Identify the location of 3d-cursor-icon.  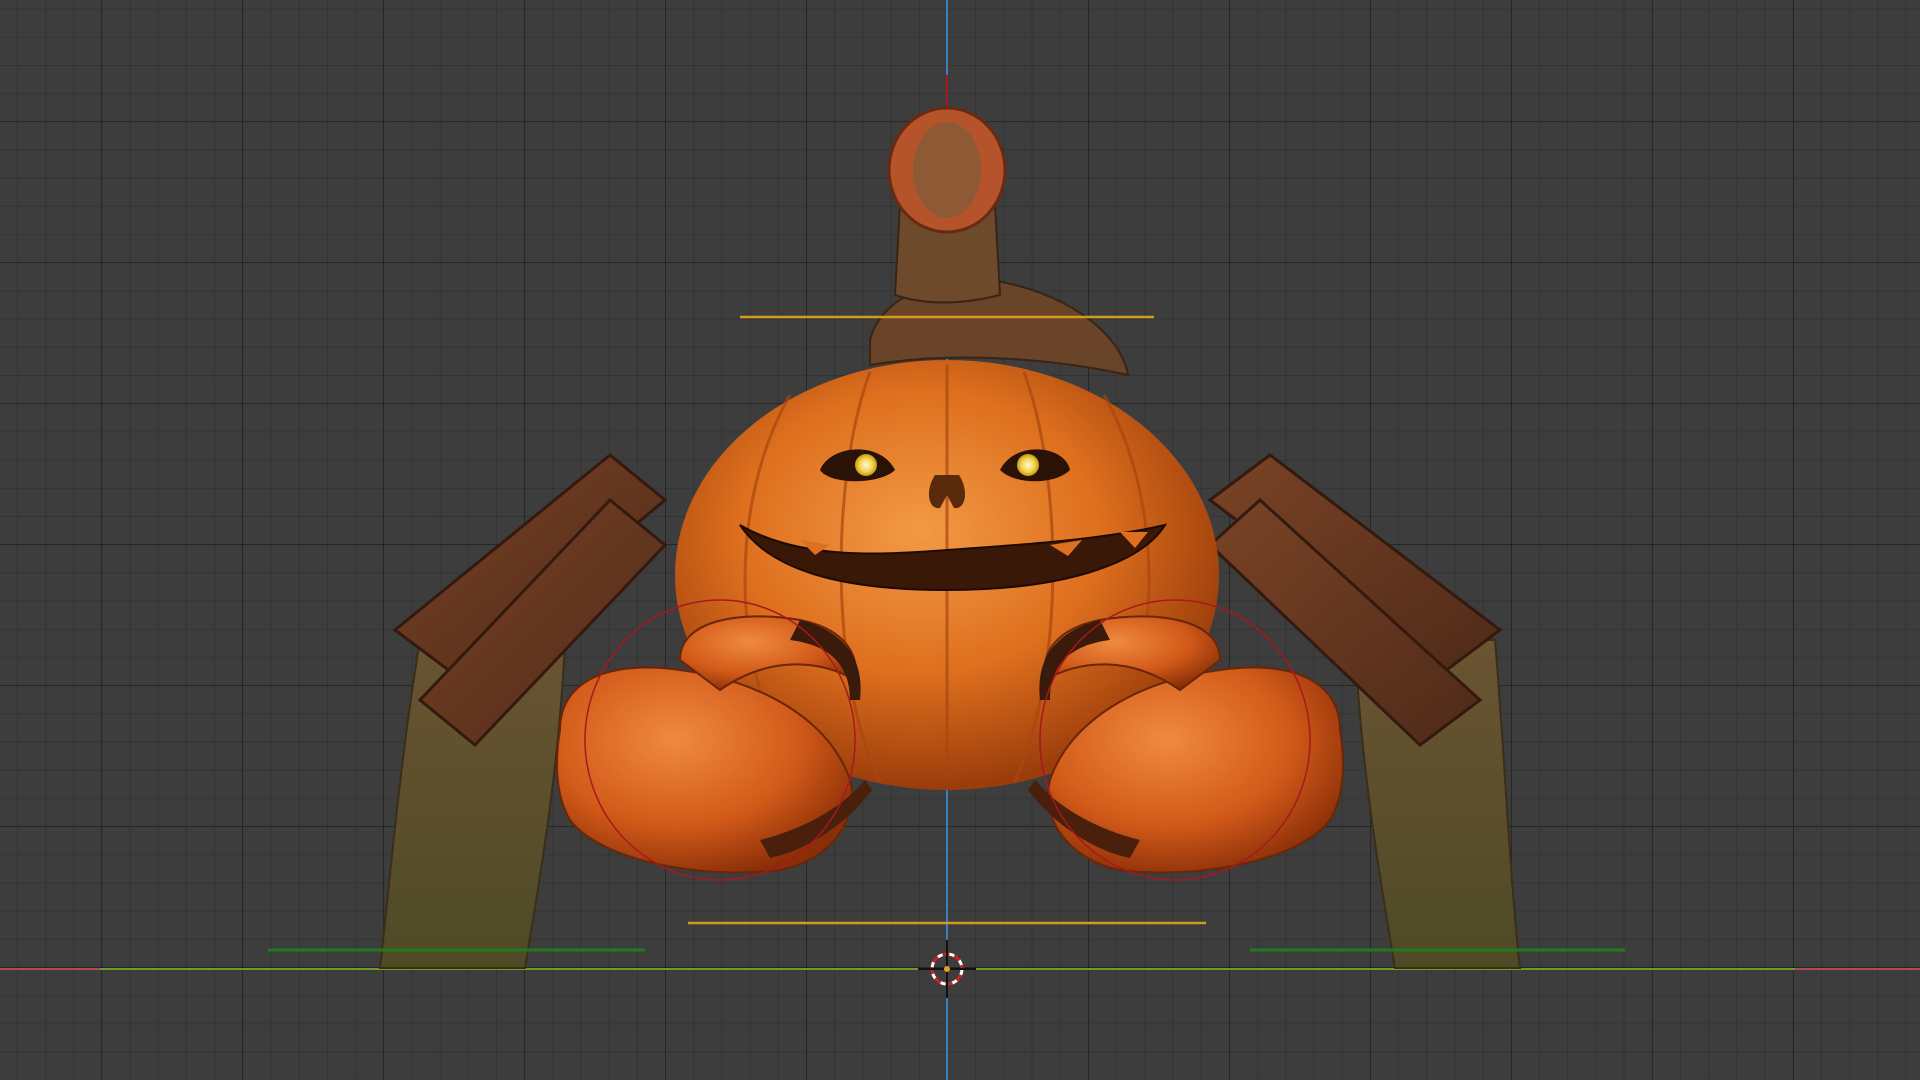
(947, 969).